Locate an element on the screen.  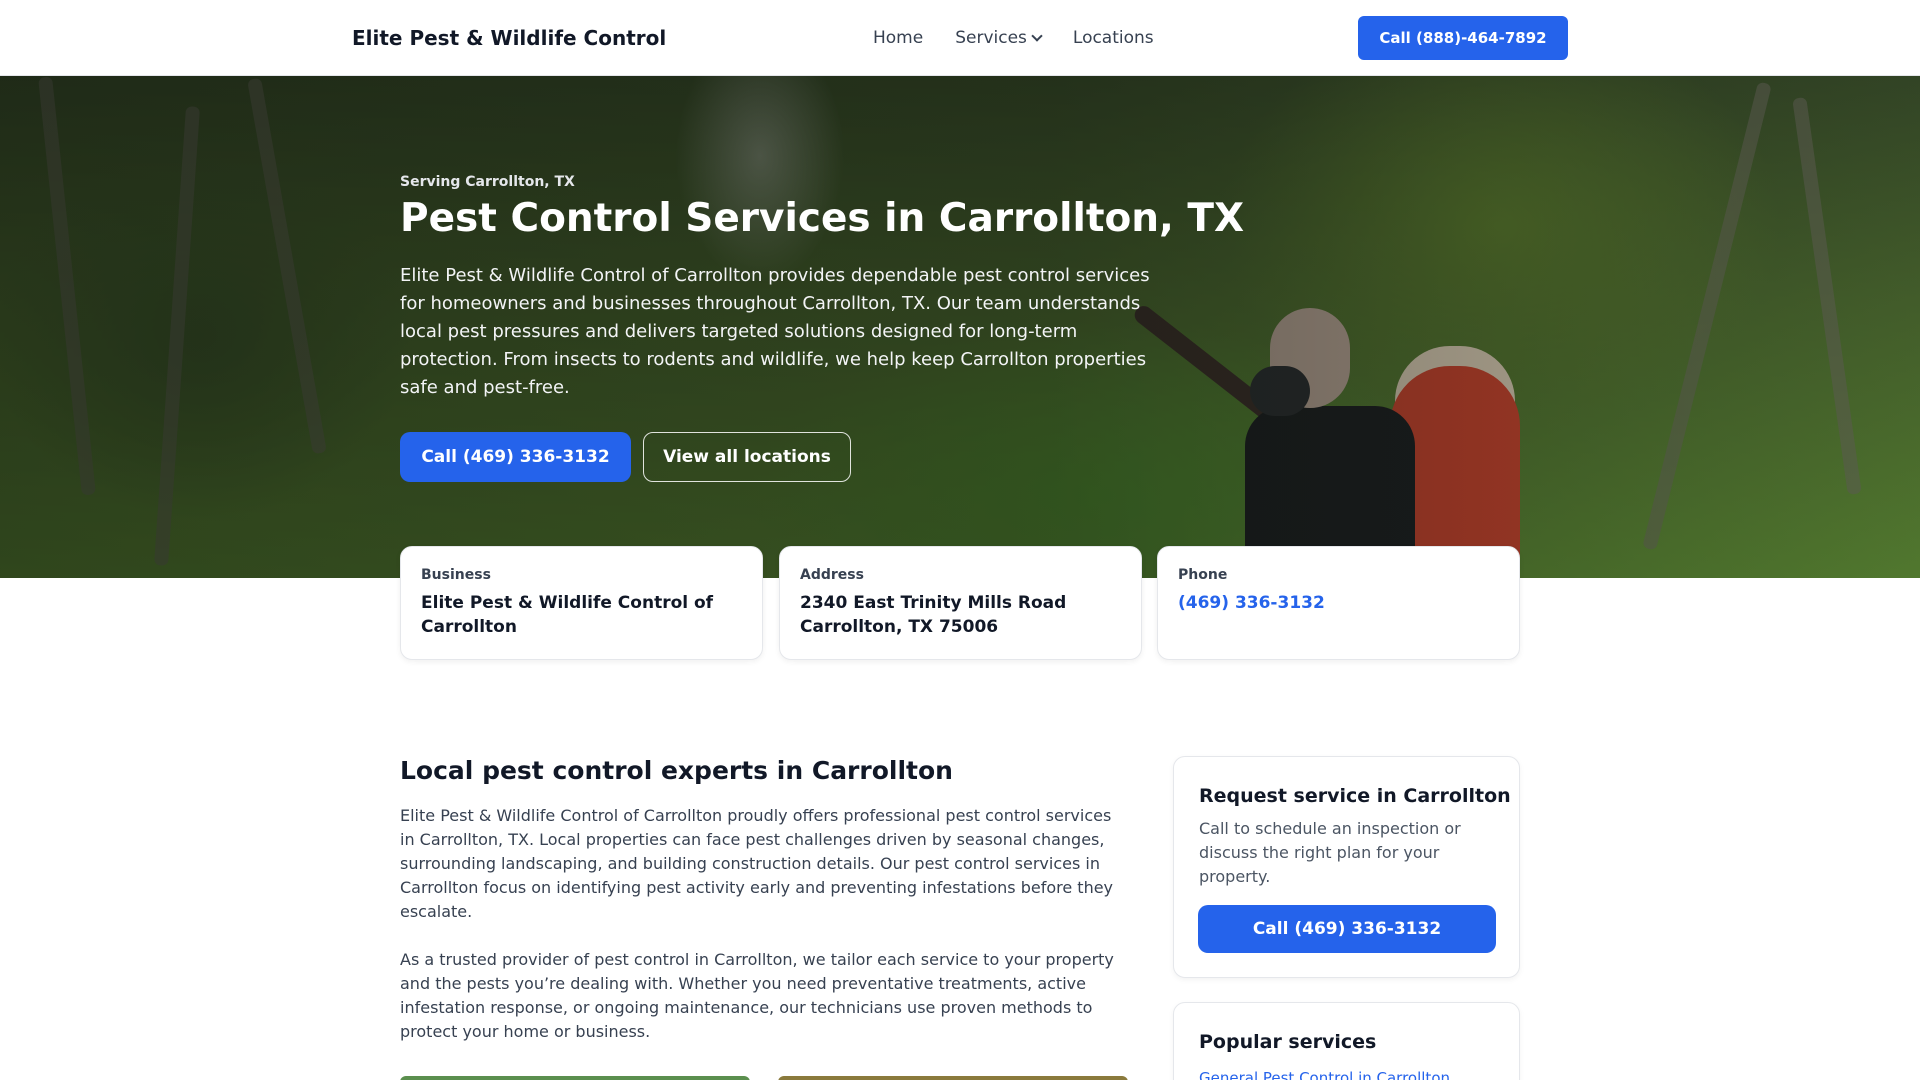
address-line-1: 2340 East Trinity Mills Road is located at coordinates (933, 603).